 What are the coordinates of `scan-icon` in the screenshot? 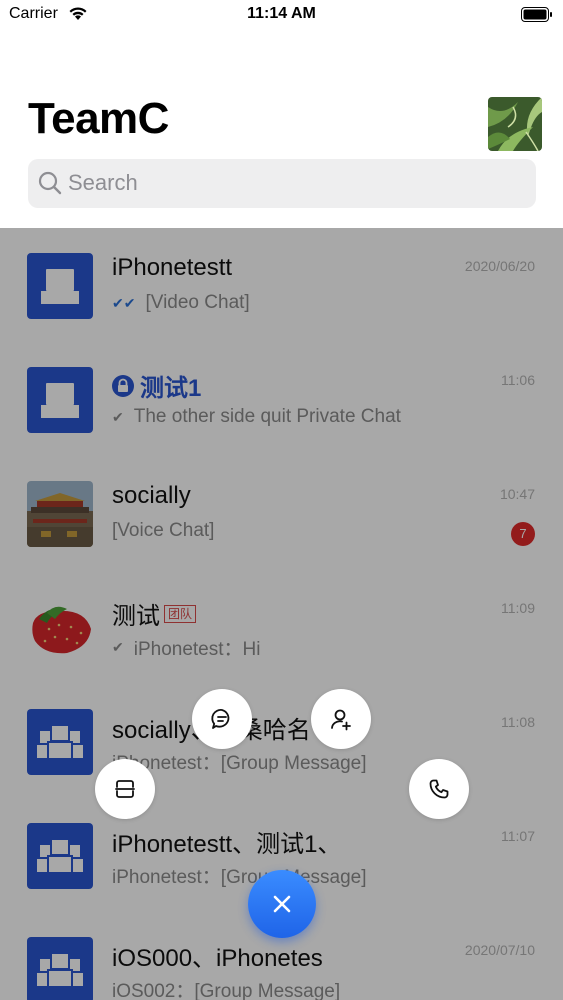 It's located at (125, 789).